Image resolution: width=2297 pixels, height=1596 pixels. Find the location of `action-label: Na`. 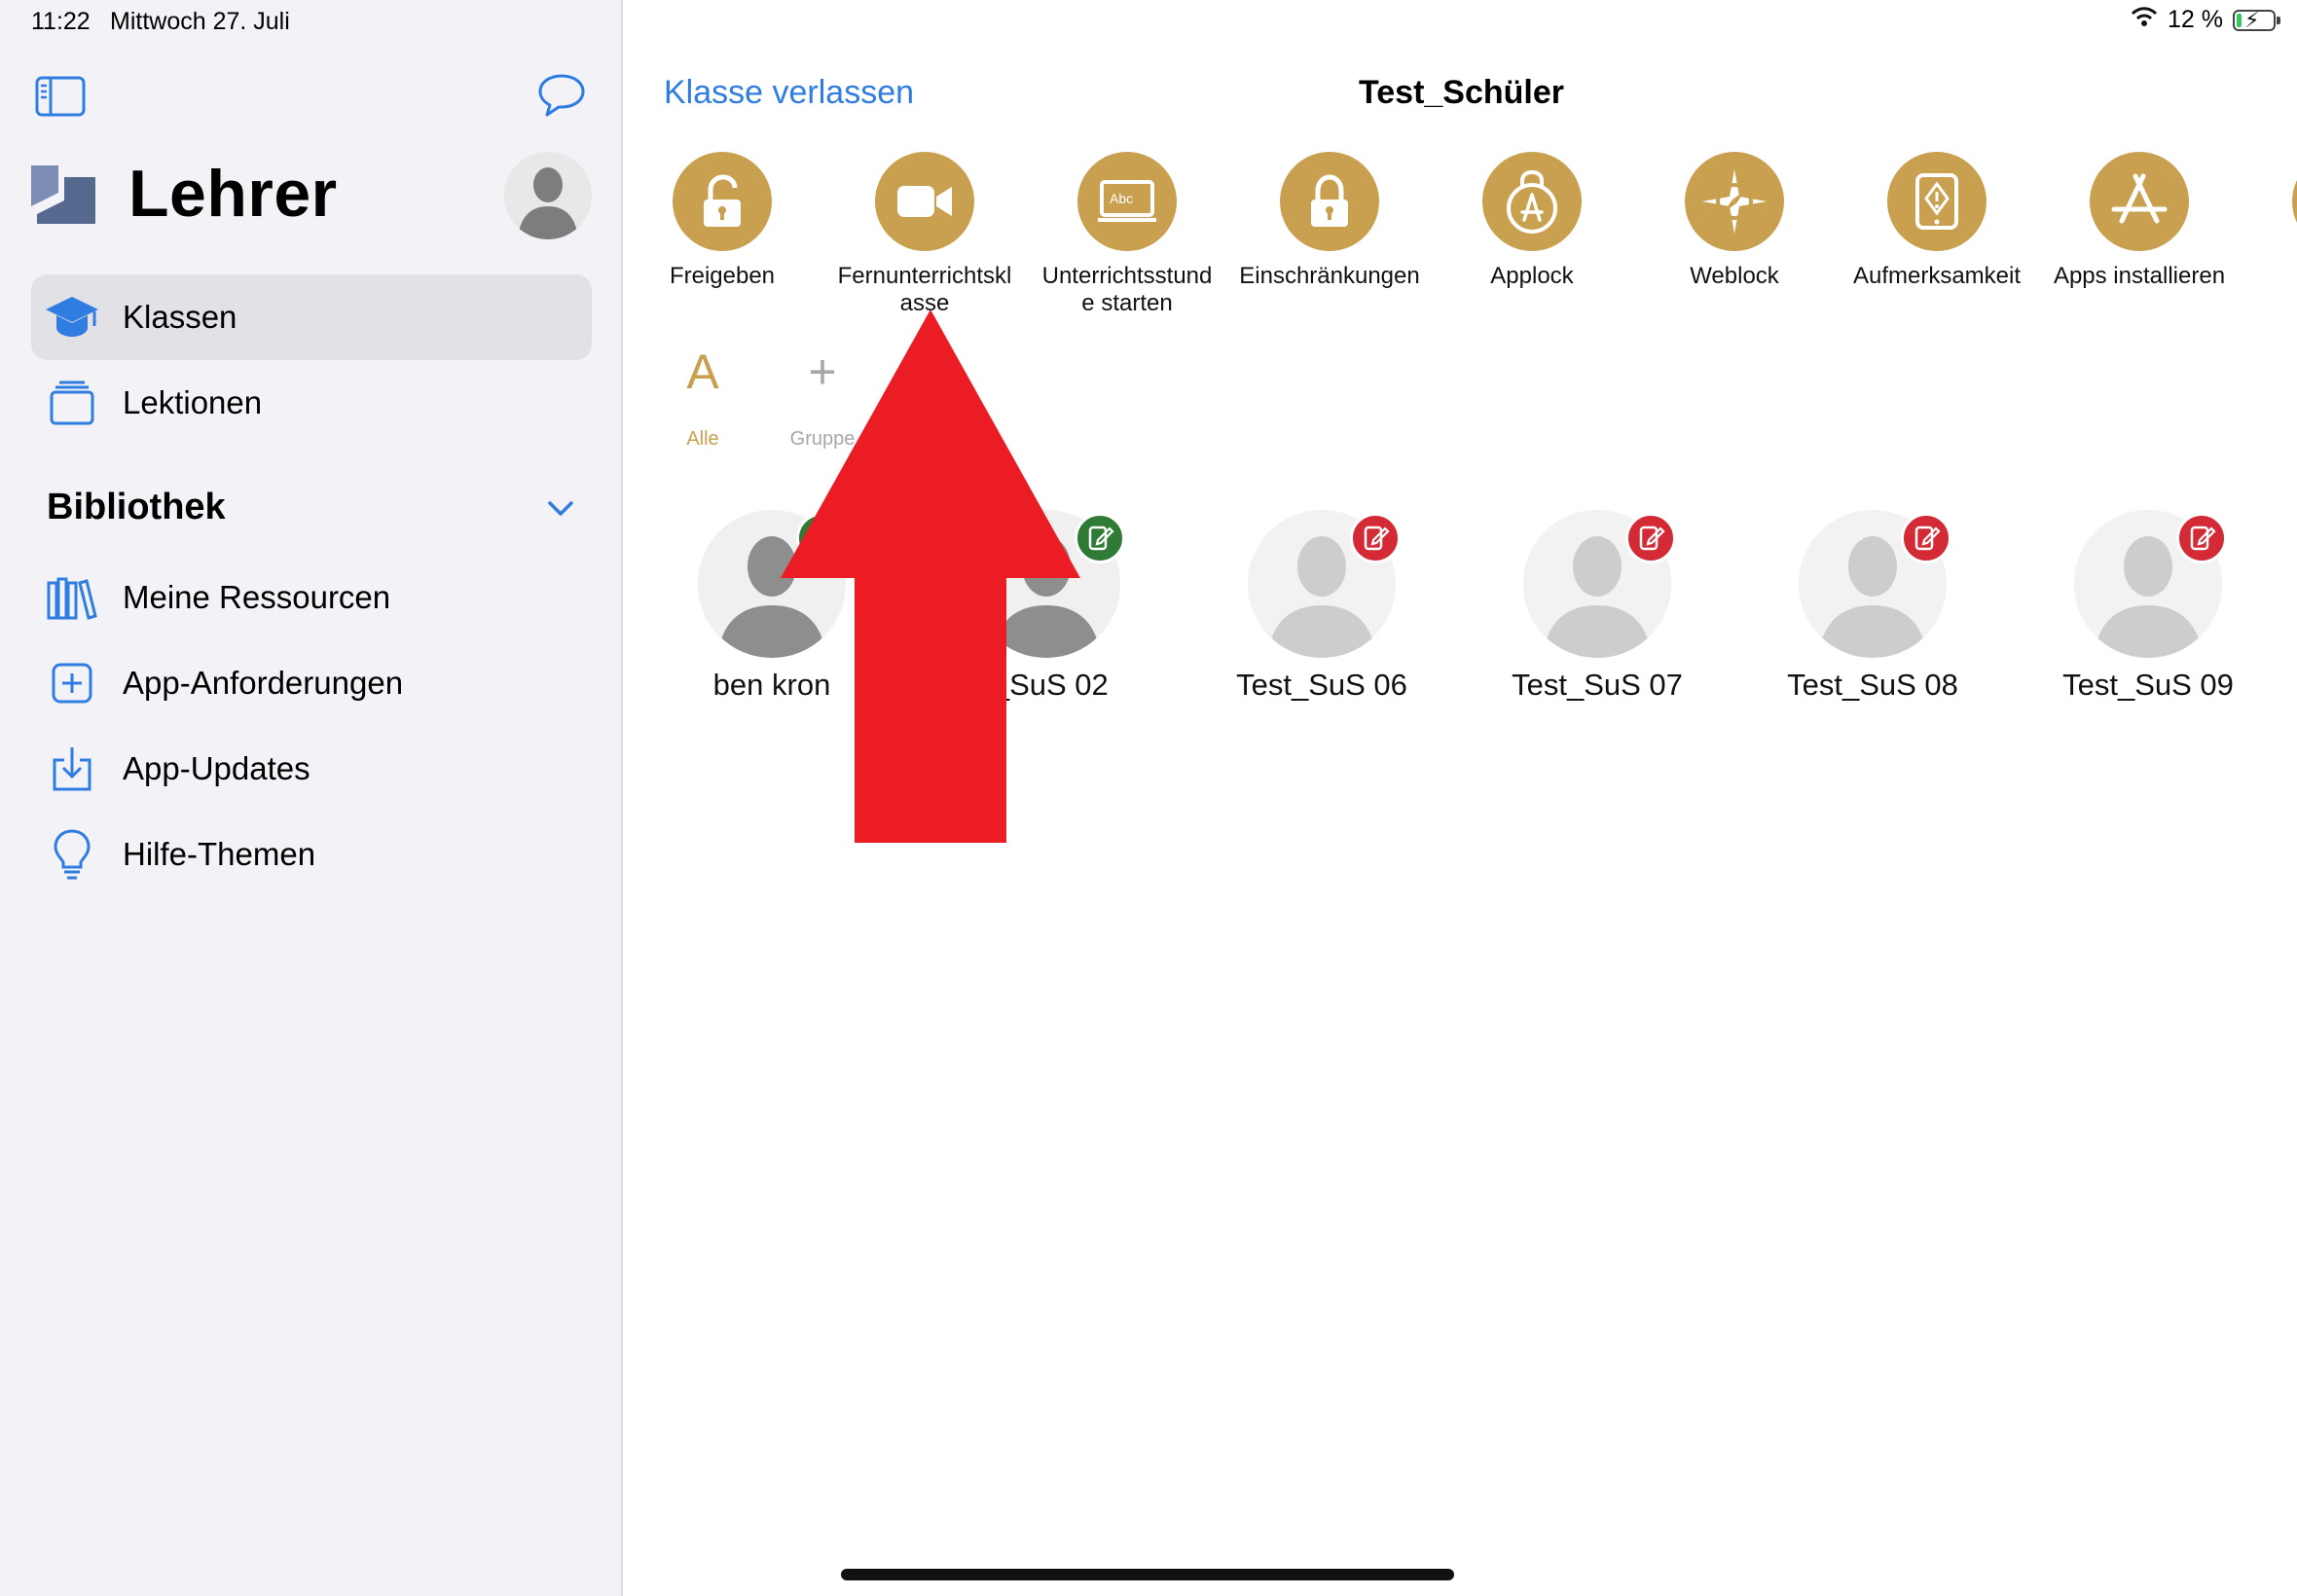

action-label: Na is located at coordinates (2269, 276).